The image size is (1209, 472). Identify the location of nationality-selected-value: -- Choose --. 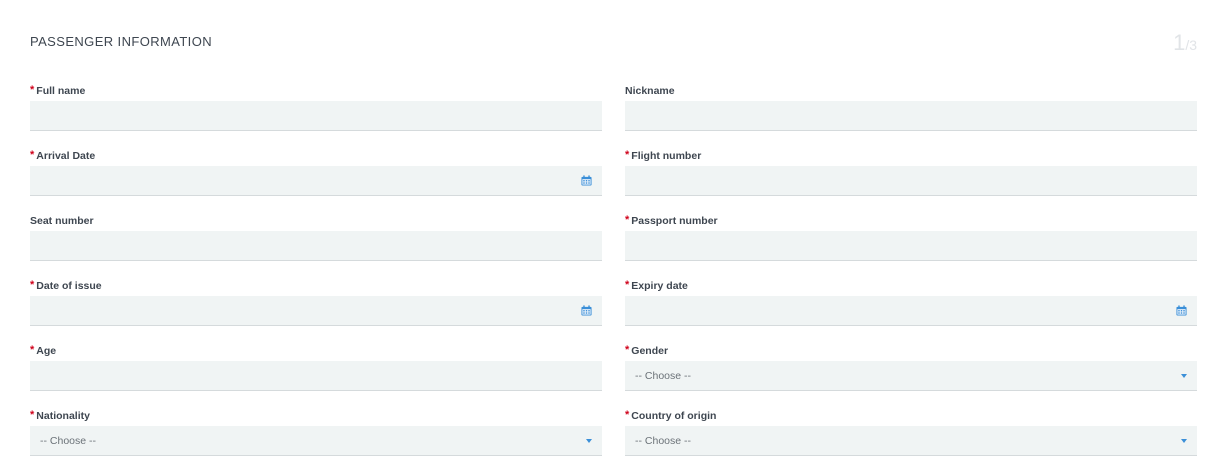
(68, 440).